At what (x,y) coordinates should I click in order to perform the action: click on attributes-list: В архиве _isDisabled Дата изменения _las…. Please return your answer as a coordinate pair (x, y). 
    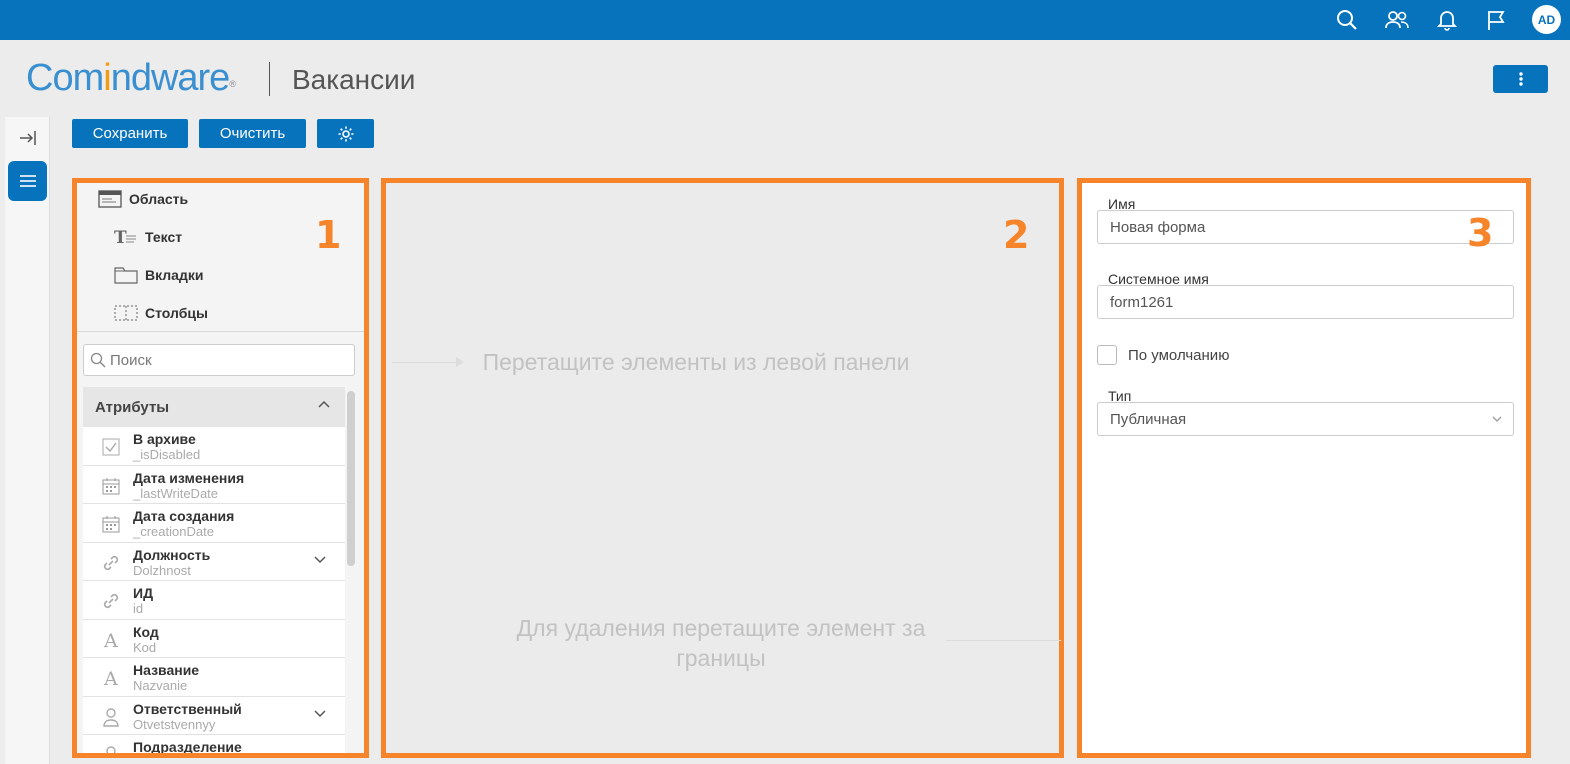
    Looking at the image, I should click on (214, 590).